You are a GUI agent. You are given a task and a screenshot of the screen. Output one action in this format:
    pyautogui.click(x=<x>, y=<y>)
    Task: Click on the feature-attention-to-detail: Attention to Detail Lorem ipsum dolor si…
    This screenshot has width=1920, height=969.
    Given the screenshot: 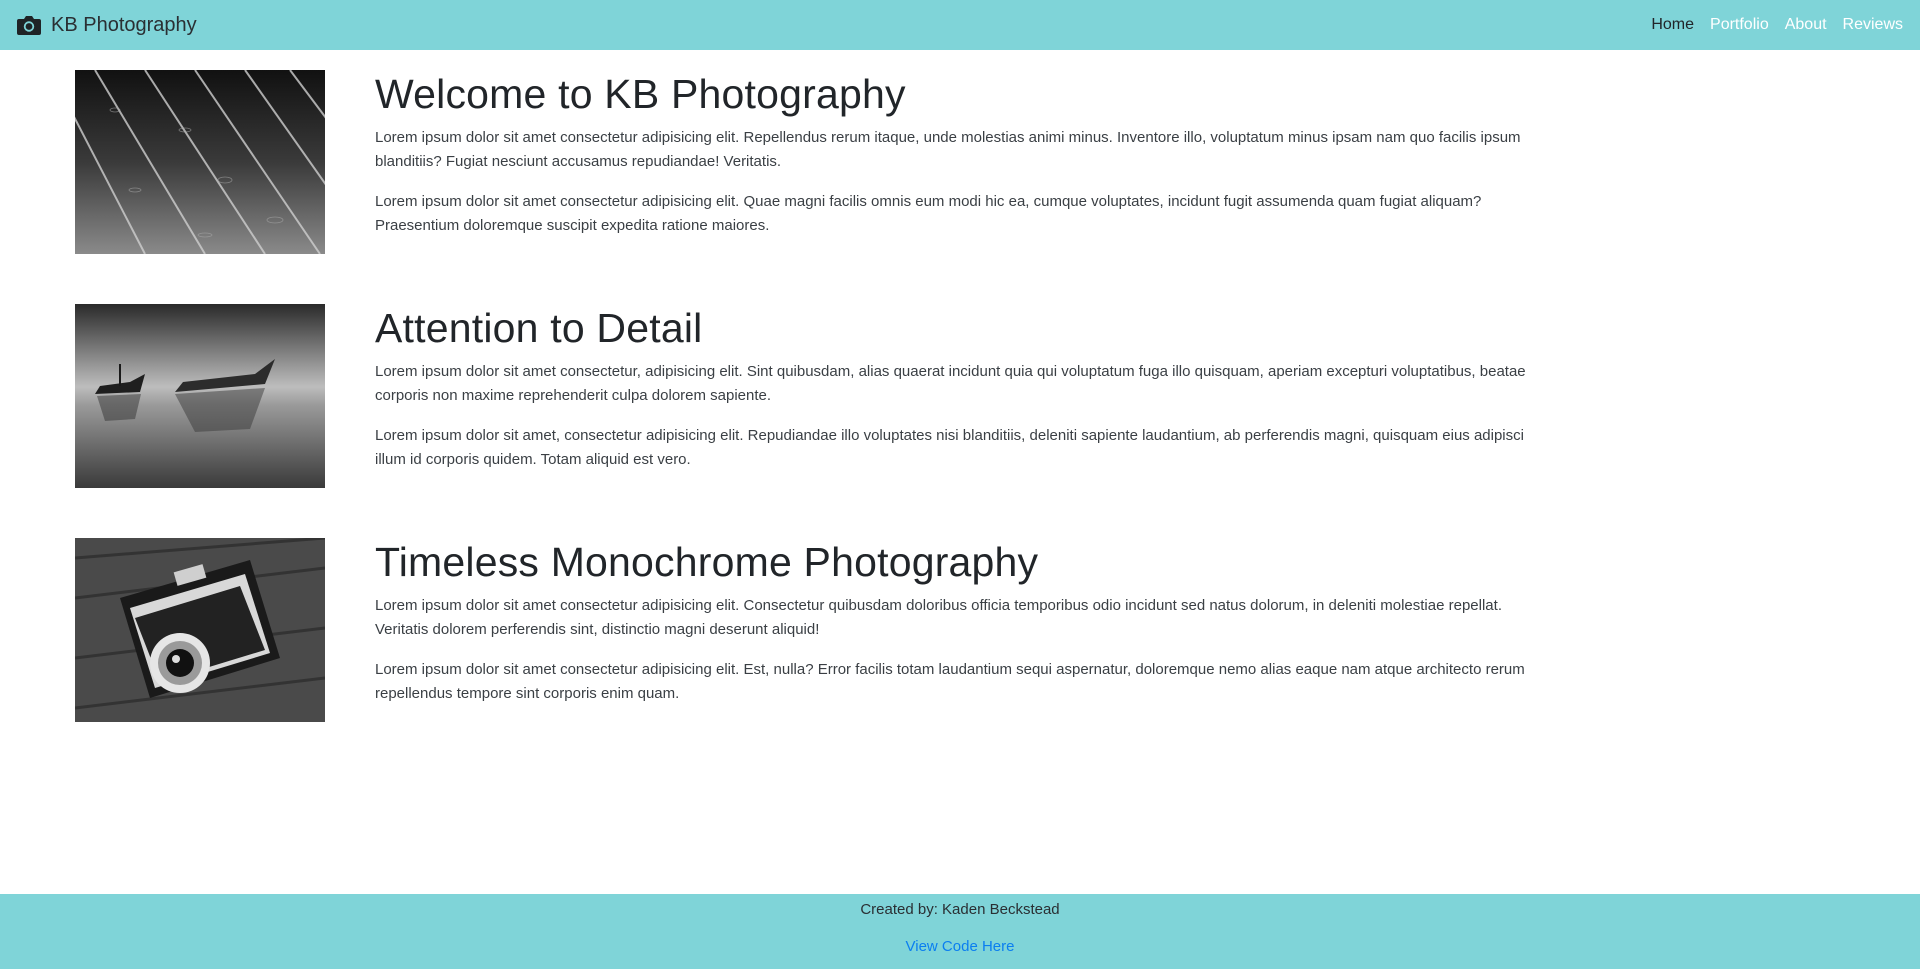 What is the action you would take?
    pyautogui.click(x=800, y=396)
    